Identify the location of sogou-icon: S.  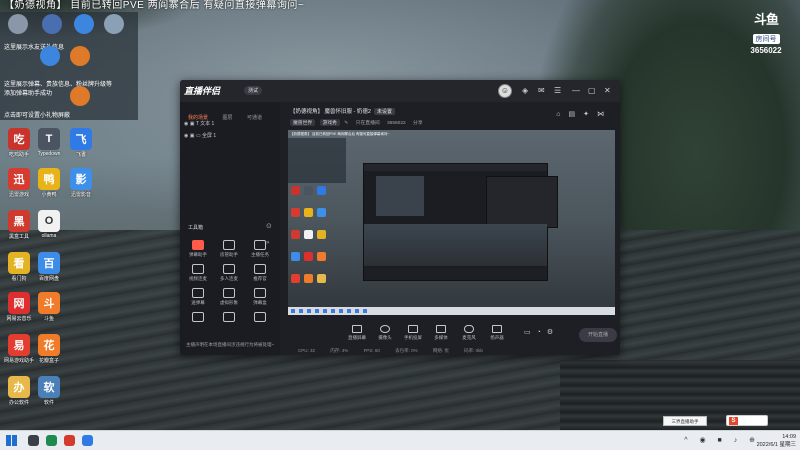
(733, 421).